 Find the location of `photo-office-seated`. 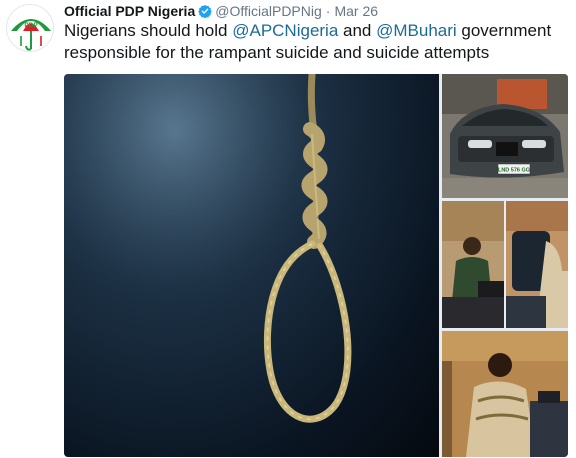

photo-office-seated is located at coordinates (473, 264).